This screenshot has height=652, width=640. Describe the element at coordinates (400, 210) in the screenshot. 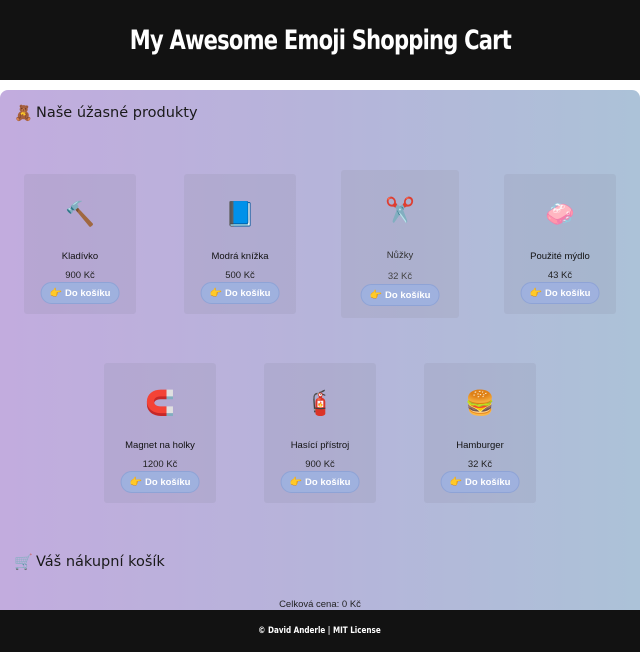

I see `scissors-icon: ✂️` at that location.